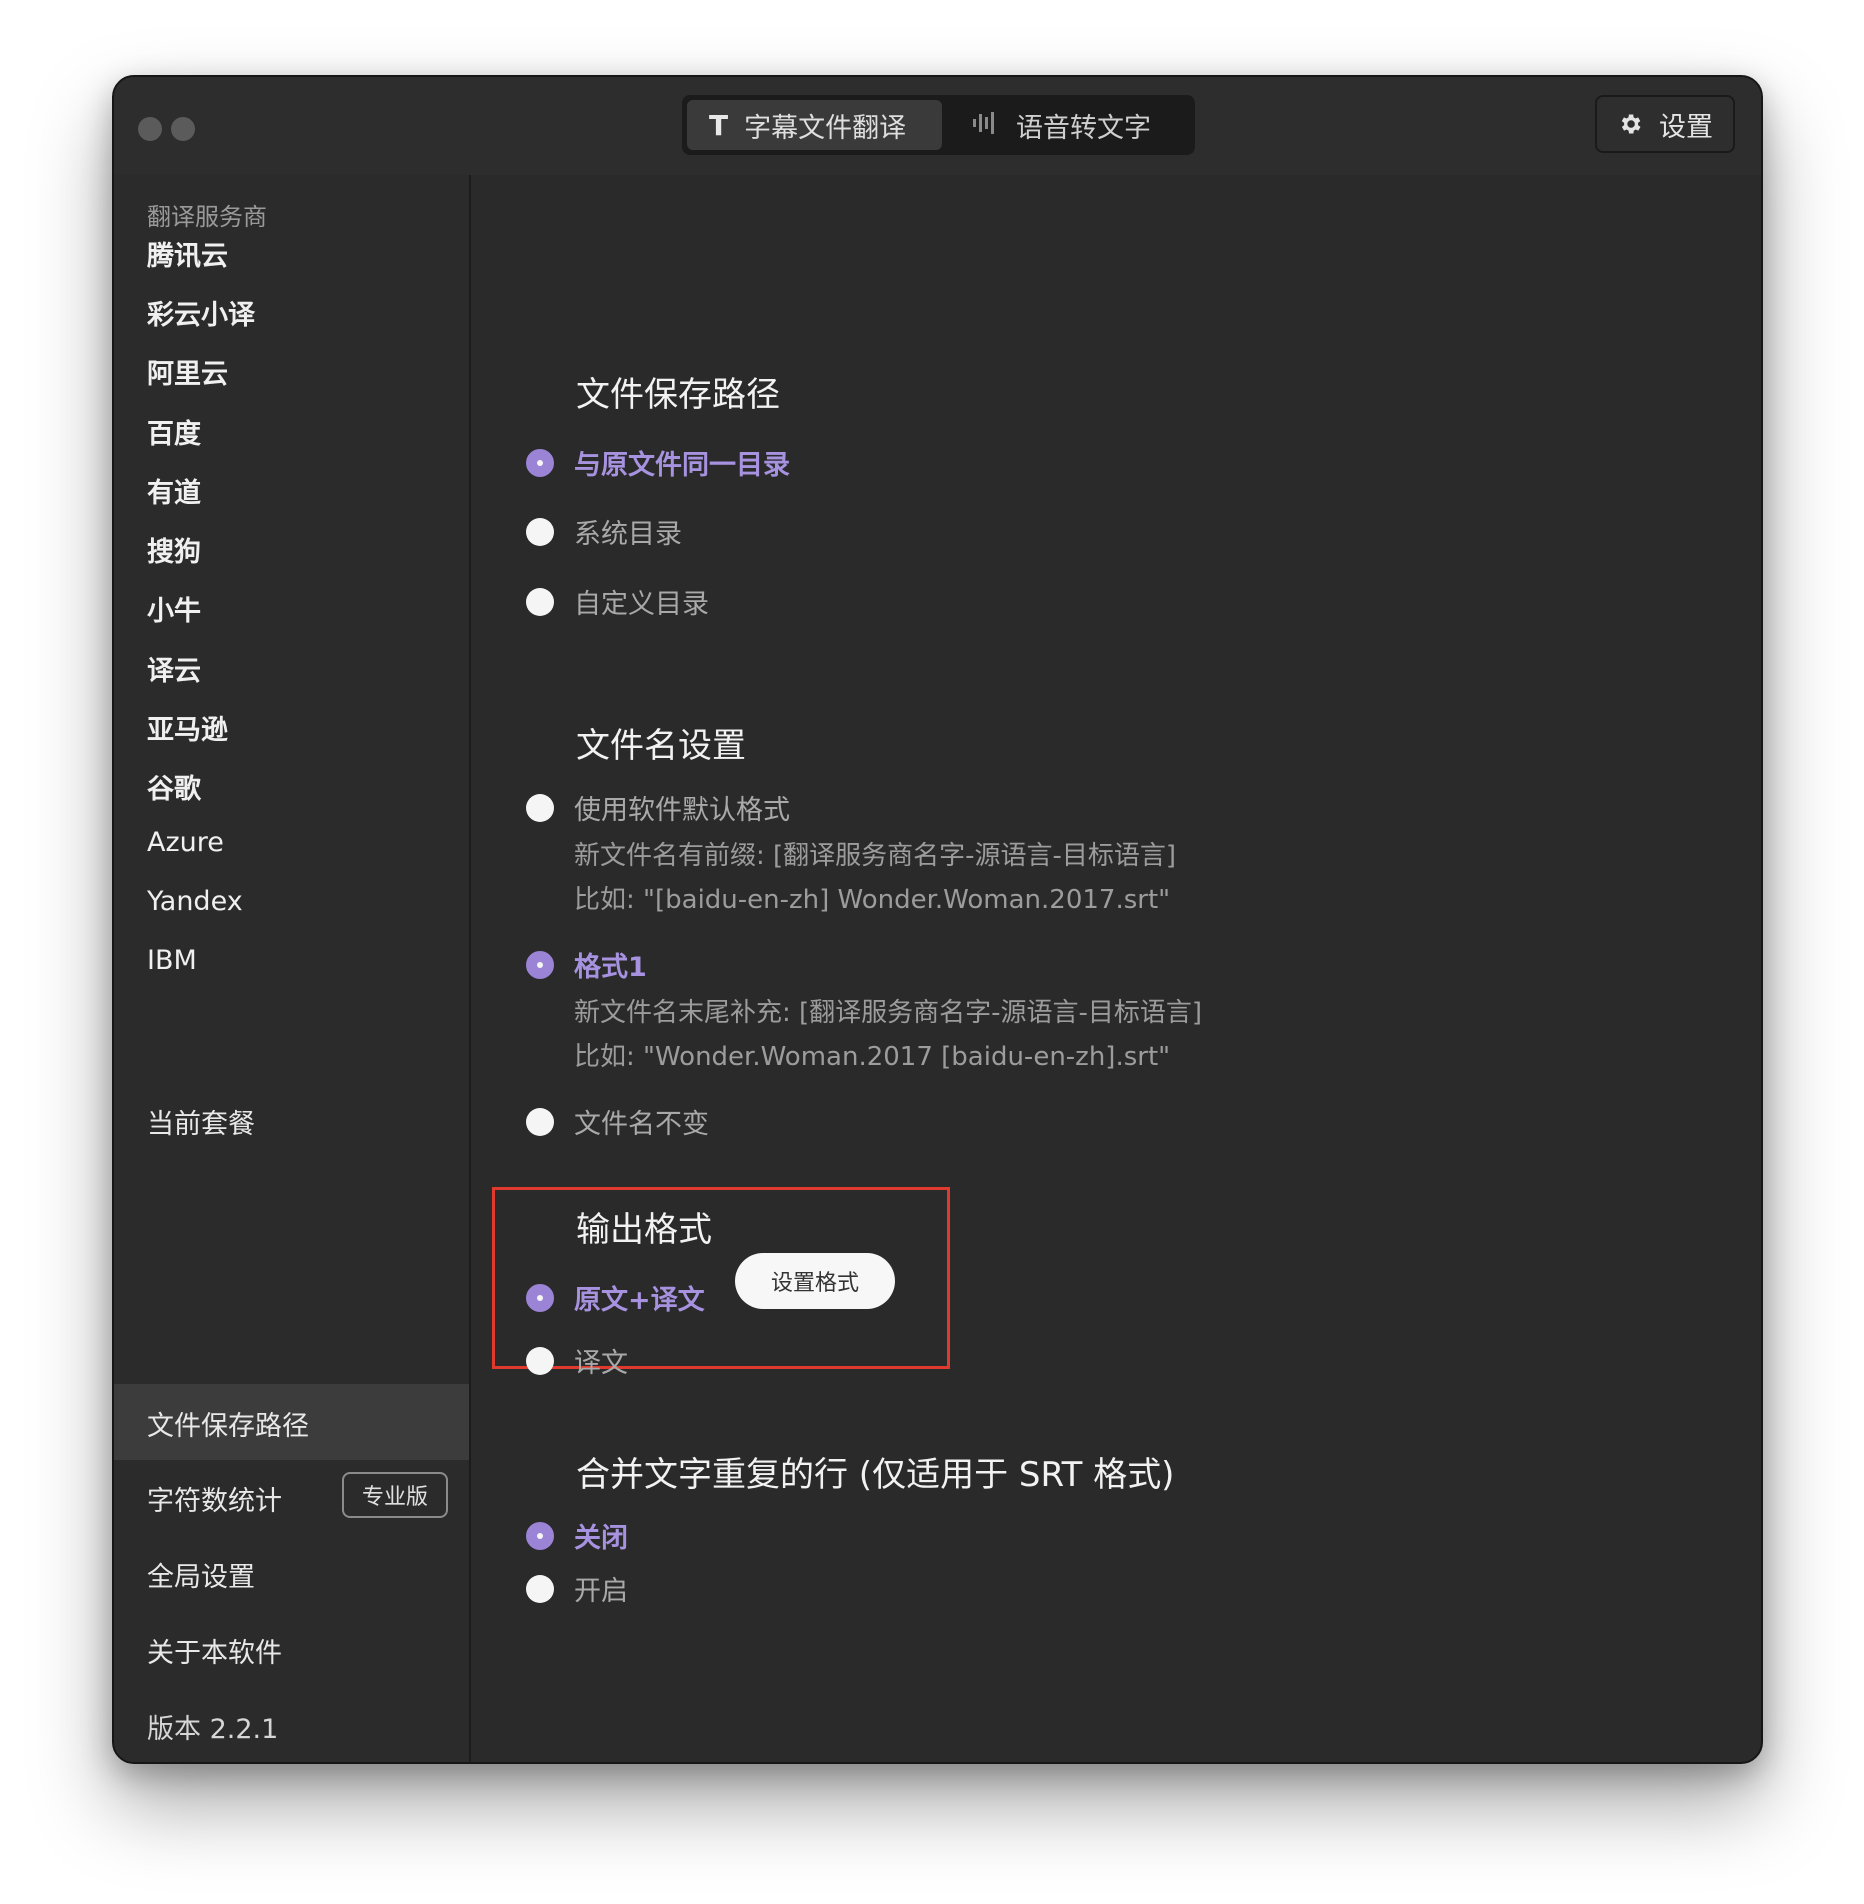 This screenshot has height=1904, width=1864. Describe the element at coordinates (174, 786) in the screenshot. I see `sidebar-item-google: 谷歌` at that location.